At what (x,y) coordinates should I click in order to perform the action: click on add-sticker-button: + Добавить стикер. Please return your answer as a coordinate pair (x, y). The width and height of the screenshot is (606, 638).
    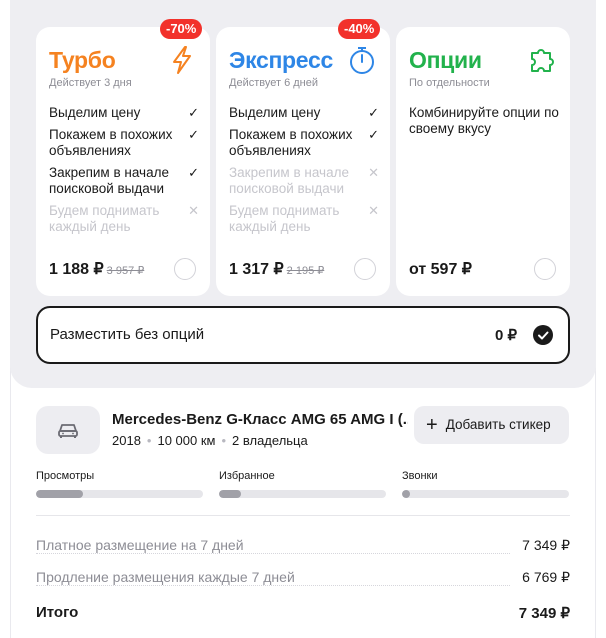
    Looking at the image, I should click on (491, 425).